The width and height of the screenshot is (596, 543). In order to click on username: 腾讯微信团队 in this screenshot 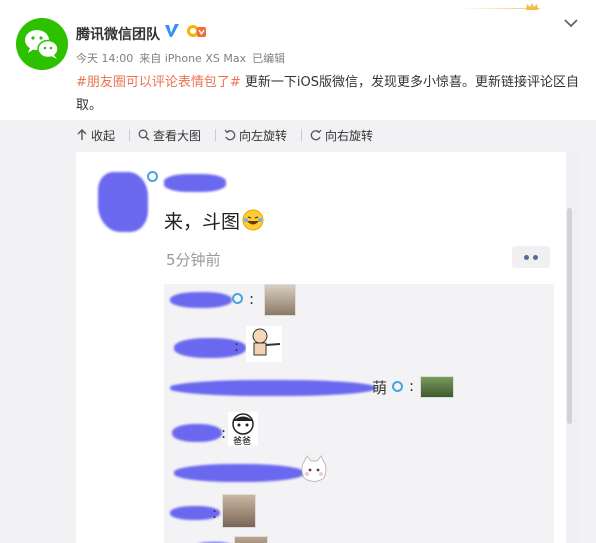, I will do `click(118, 34)`.